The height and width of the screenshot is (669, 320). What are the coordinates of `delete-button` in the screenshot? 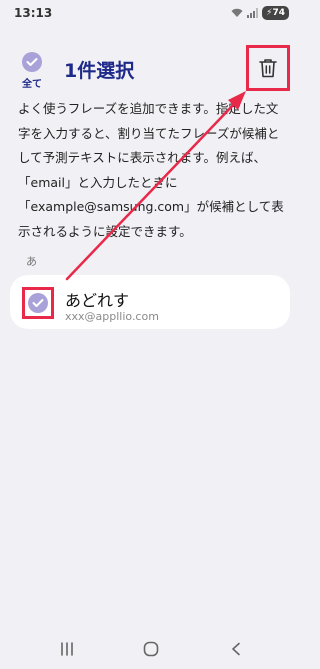 It's located at (268, 68).